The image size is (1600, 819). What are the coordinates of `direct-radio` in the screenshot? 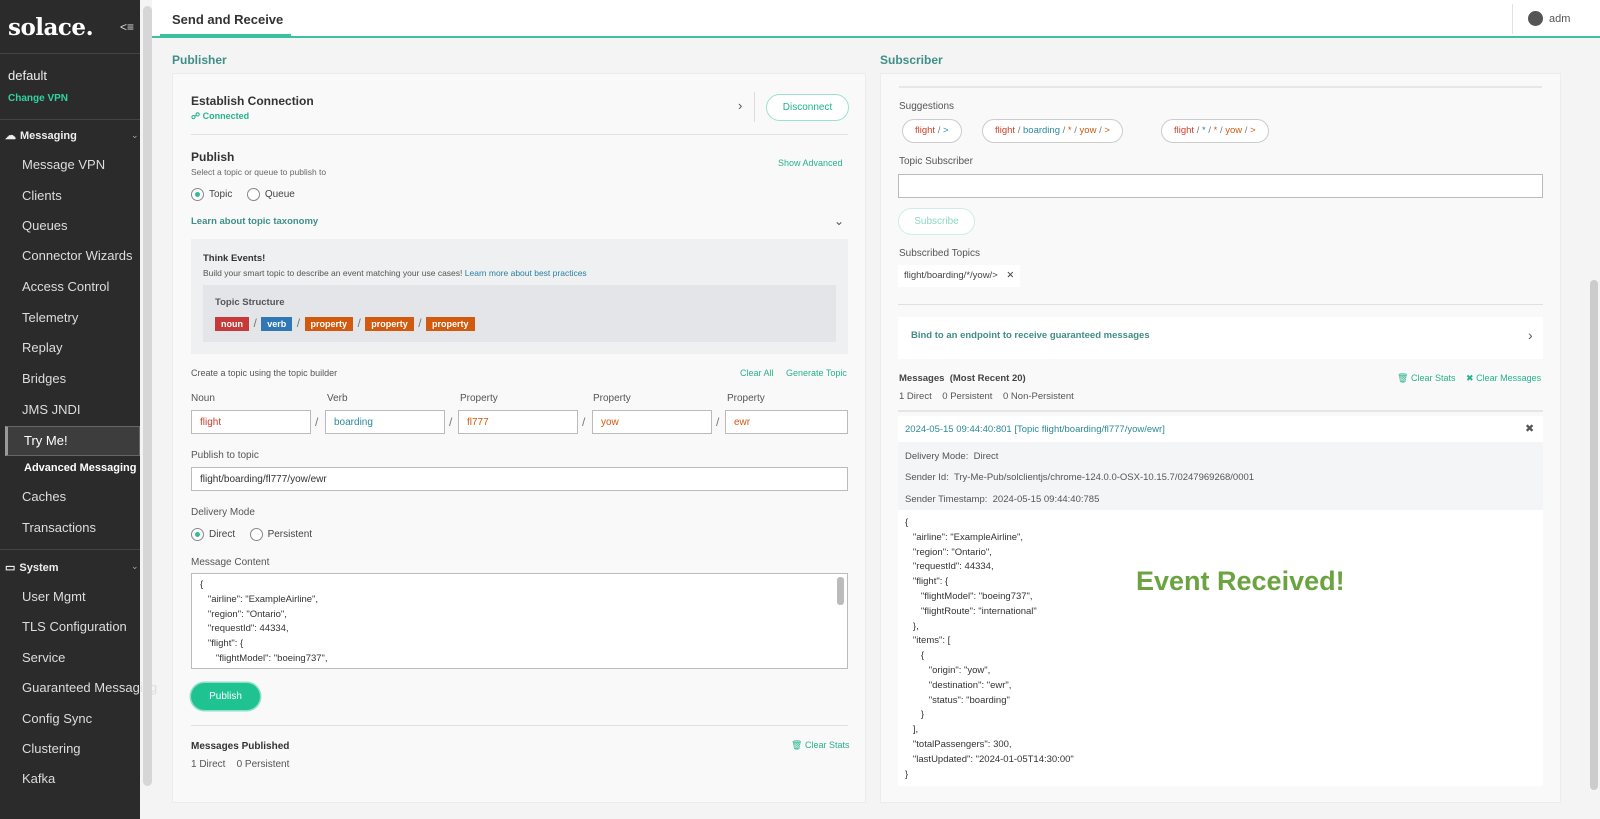 It's located at (197, 535).